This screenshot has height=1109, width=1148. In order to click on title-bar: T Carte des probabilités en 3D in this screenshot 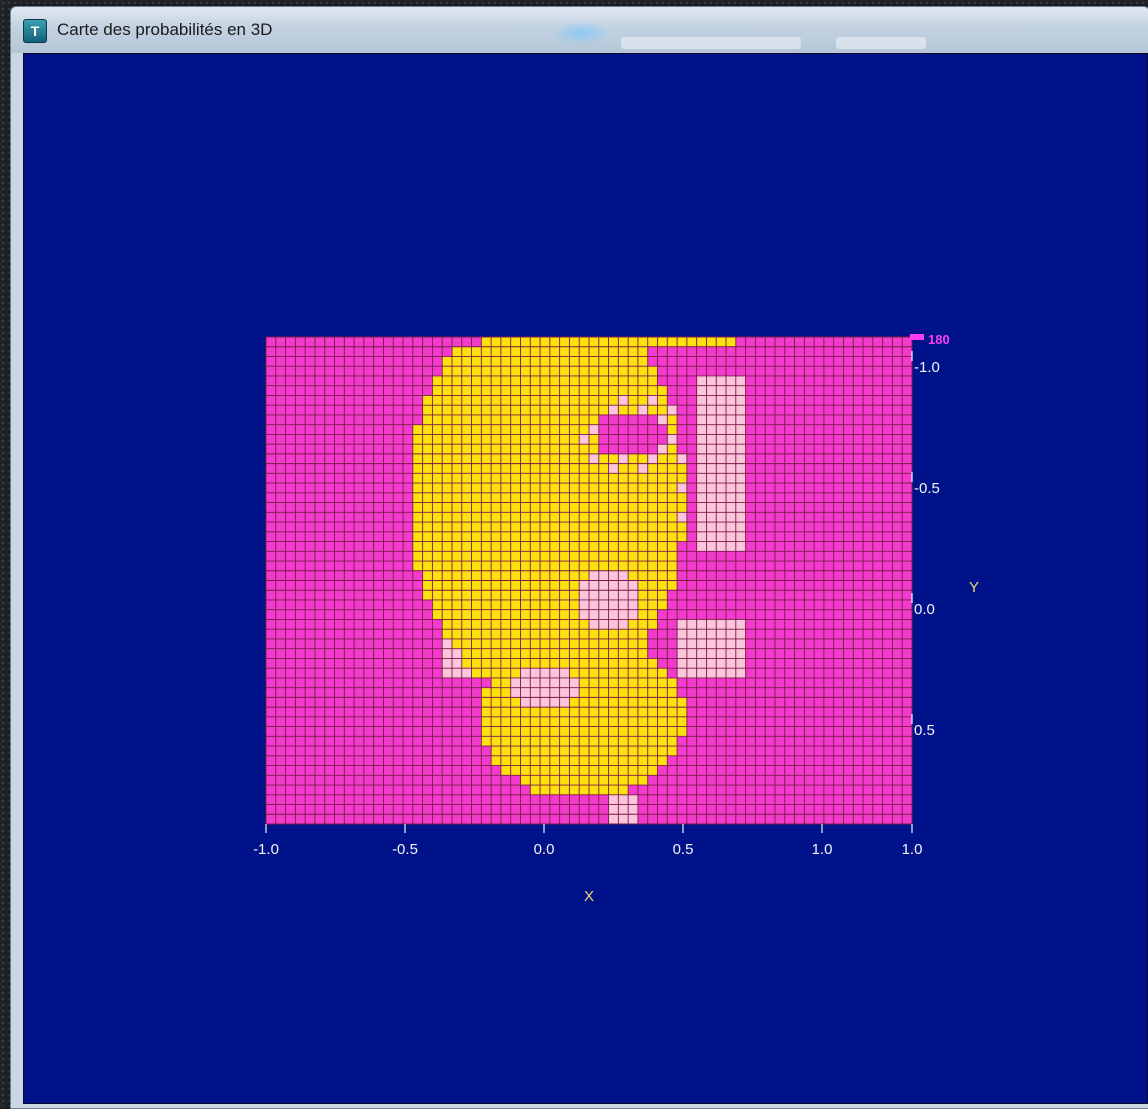, I will do `click(579, 30)`.